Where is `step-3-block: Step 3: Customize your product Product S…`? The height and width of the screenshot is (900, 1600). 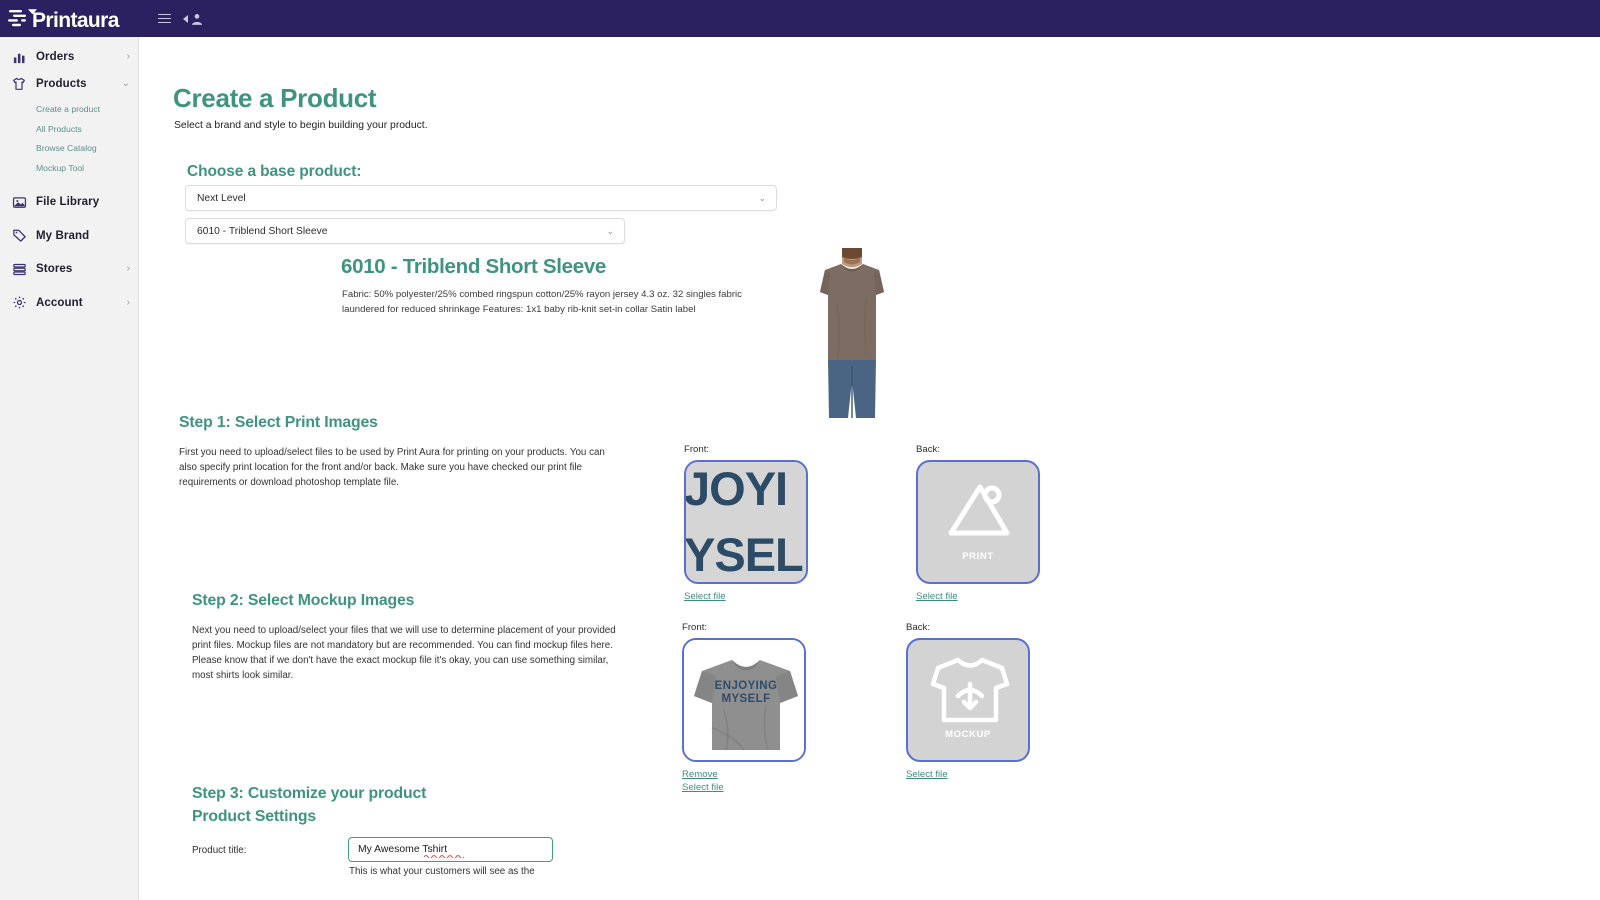
step-3-block: Step 3: Customize your product Product S… is located at coordinates (412, 805).